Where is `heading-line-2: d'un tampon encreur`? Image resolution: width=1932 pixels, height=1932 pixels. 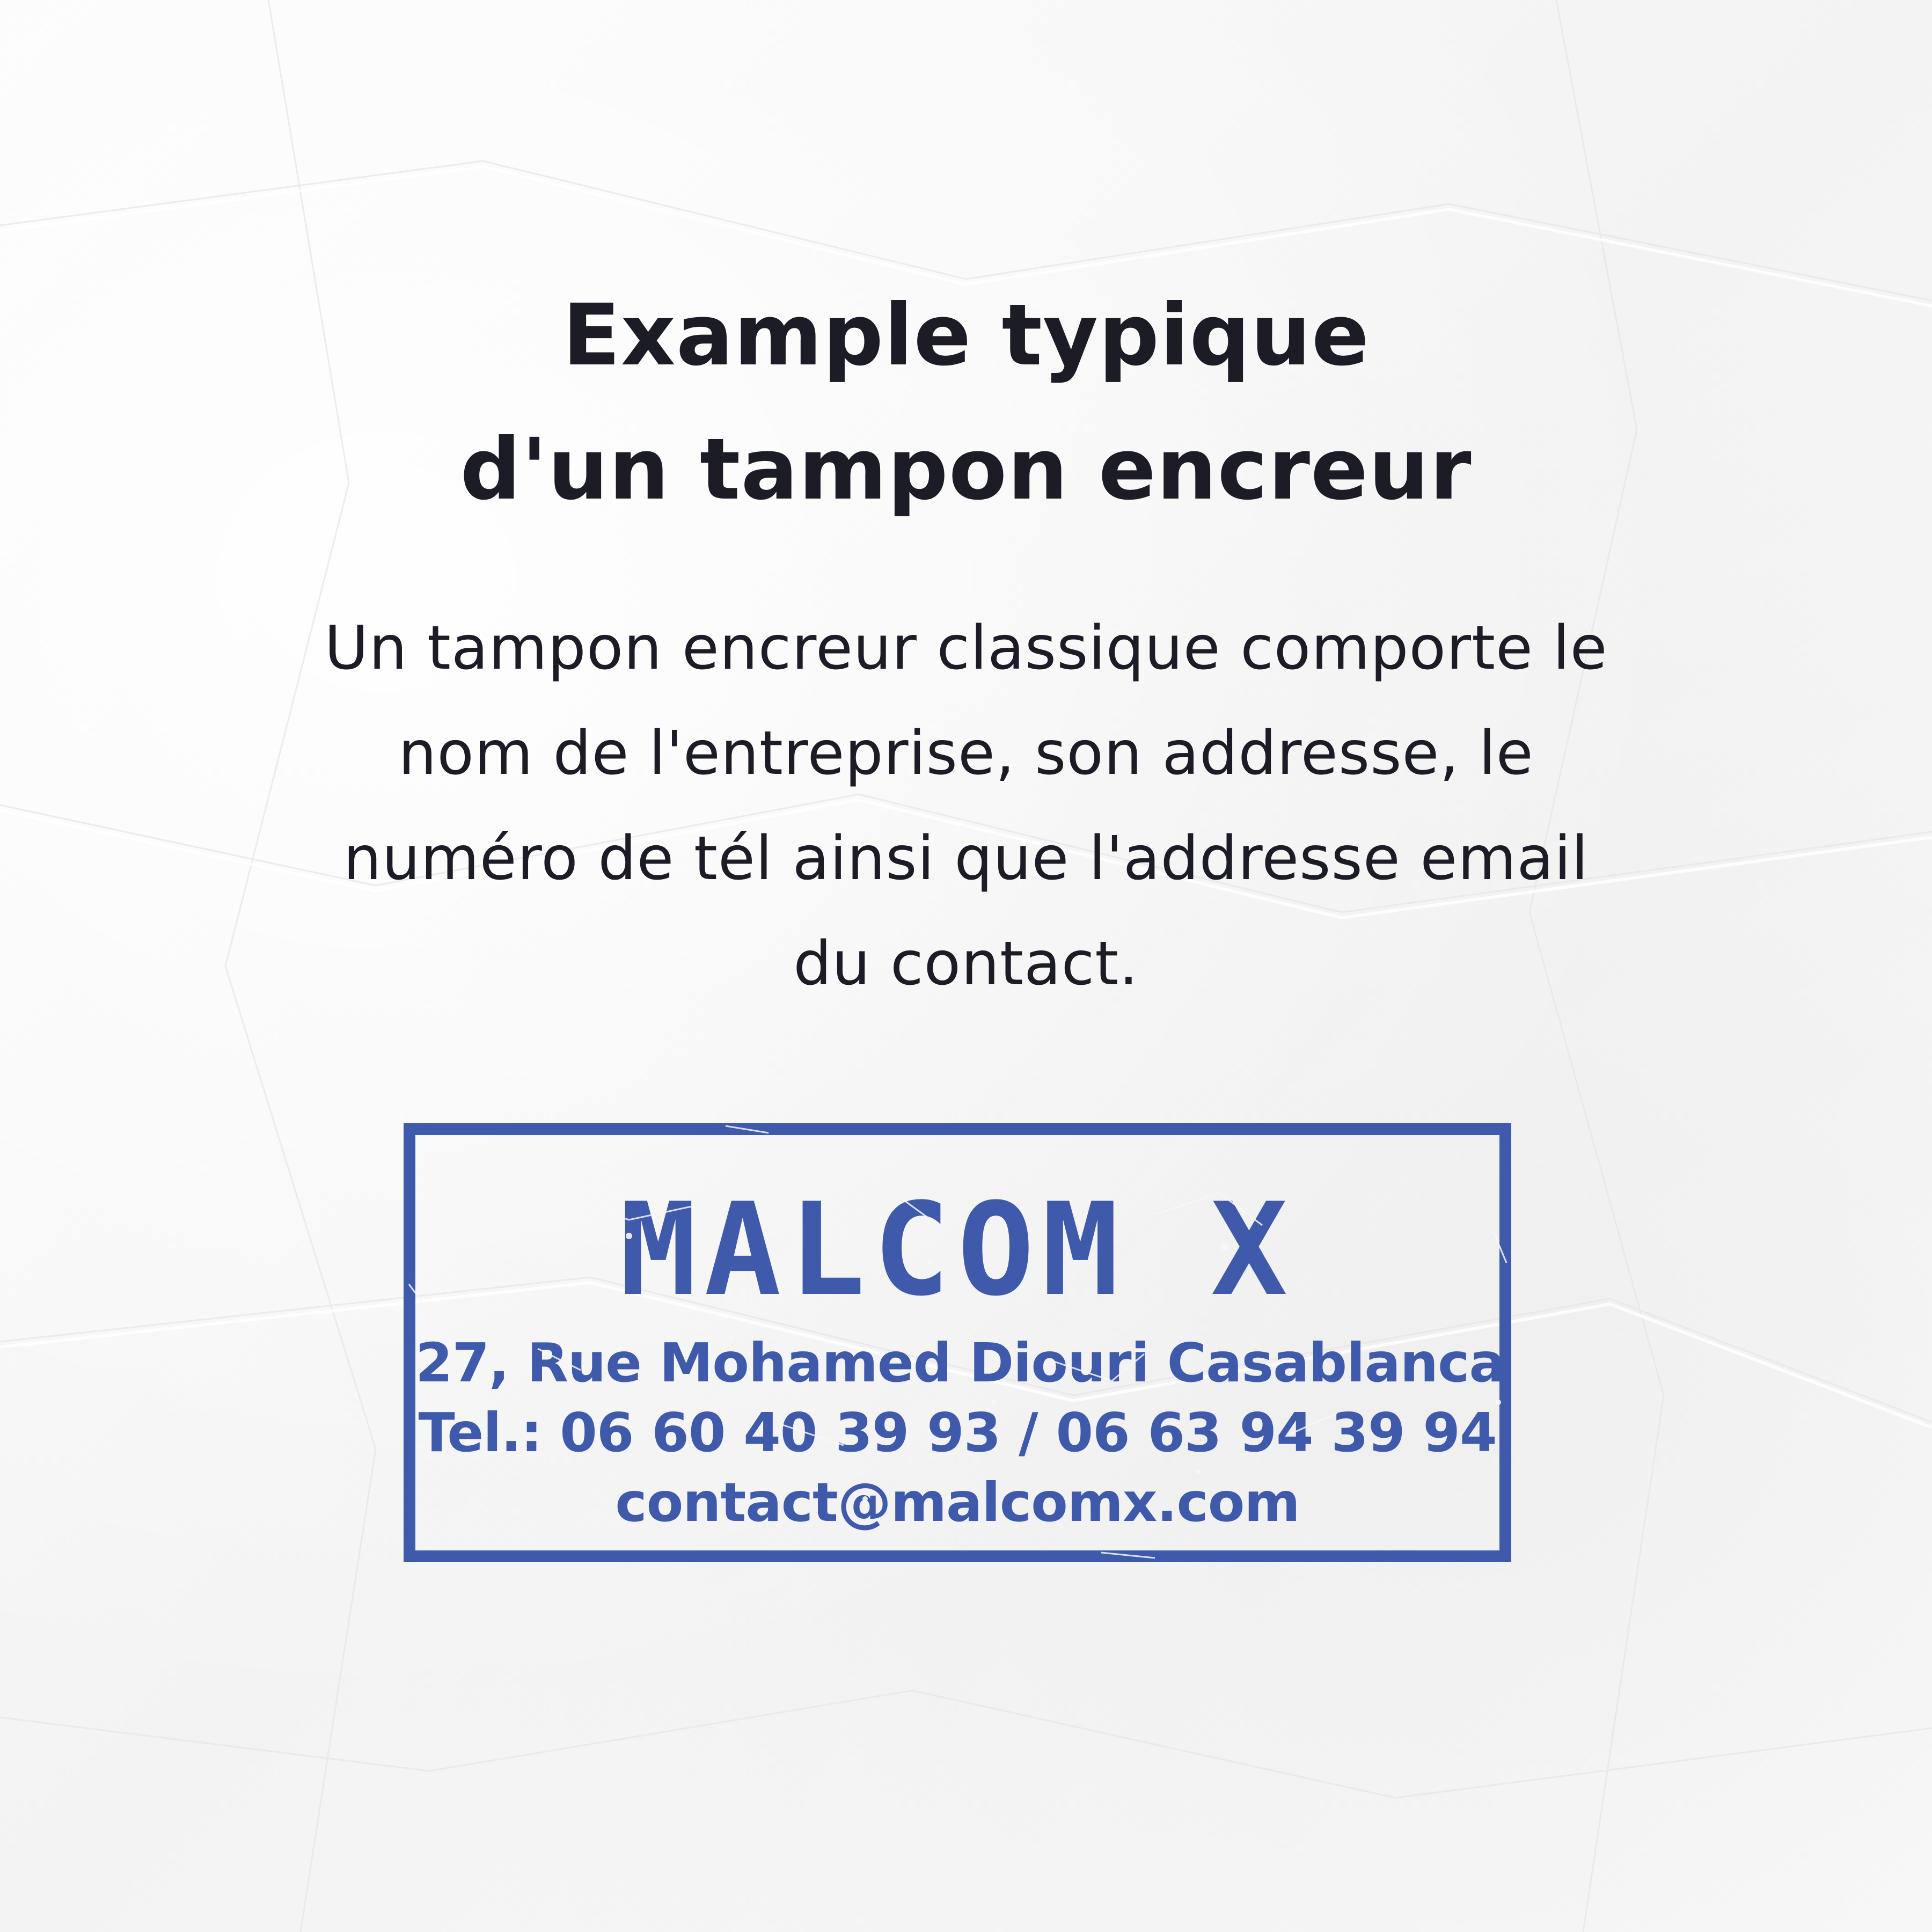
heading-line-2: d'un tampon encreur is located at coordinates (966, 469).